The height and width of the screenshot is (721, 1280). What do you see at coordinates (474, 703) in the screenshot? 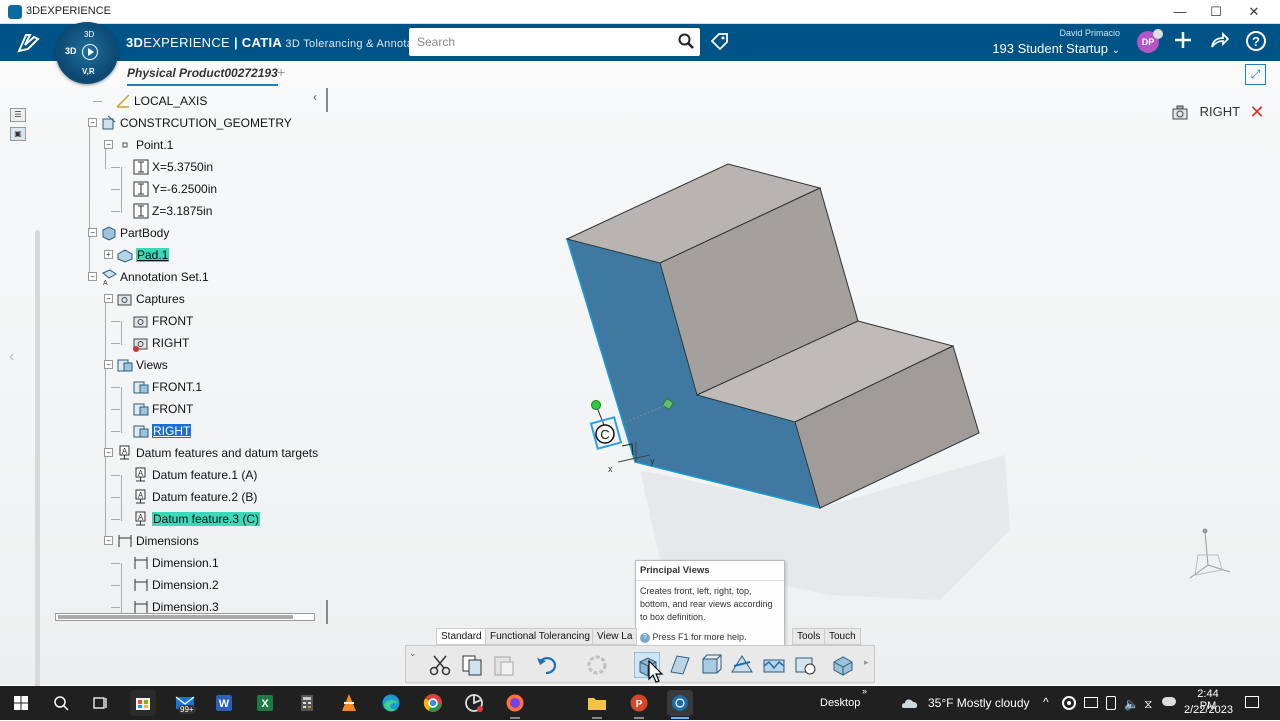
I see `screen-recorder-icon` at bounding box center [474, 703].